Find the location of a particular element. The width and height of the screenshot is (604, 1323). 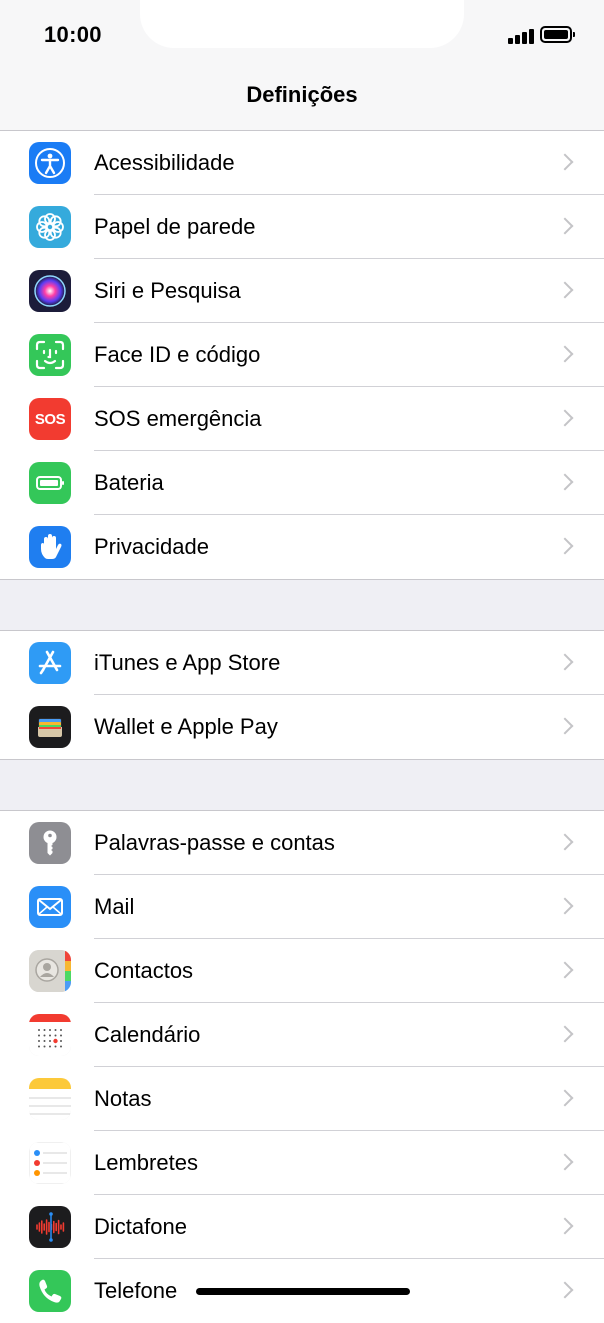

settings-item-label: Wallet e Apple Pay is located at coordinates (186, 726).